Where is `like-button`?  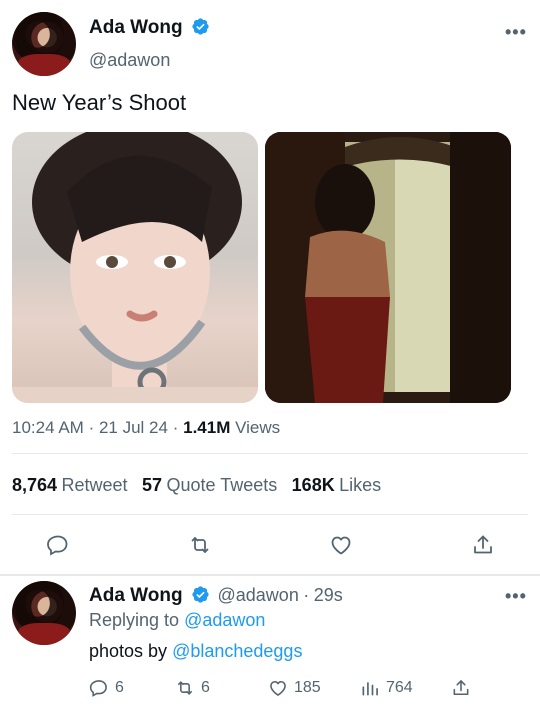 like-button is located at coordinates (341, 545).